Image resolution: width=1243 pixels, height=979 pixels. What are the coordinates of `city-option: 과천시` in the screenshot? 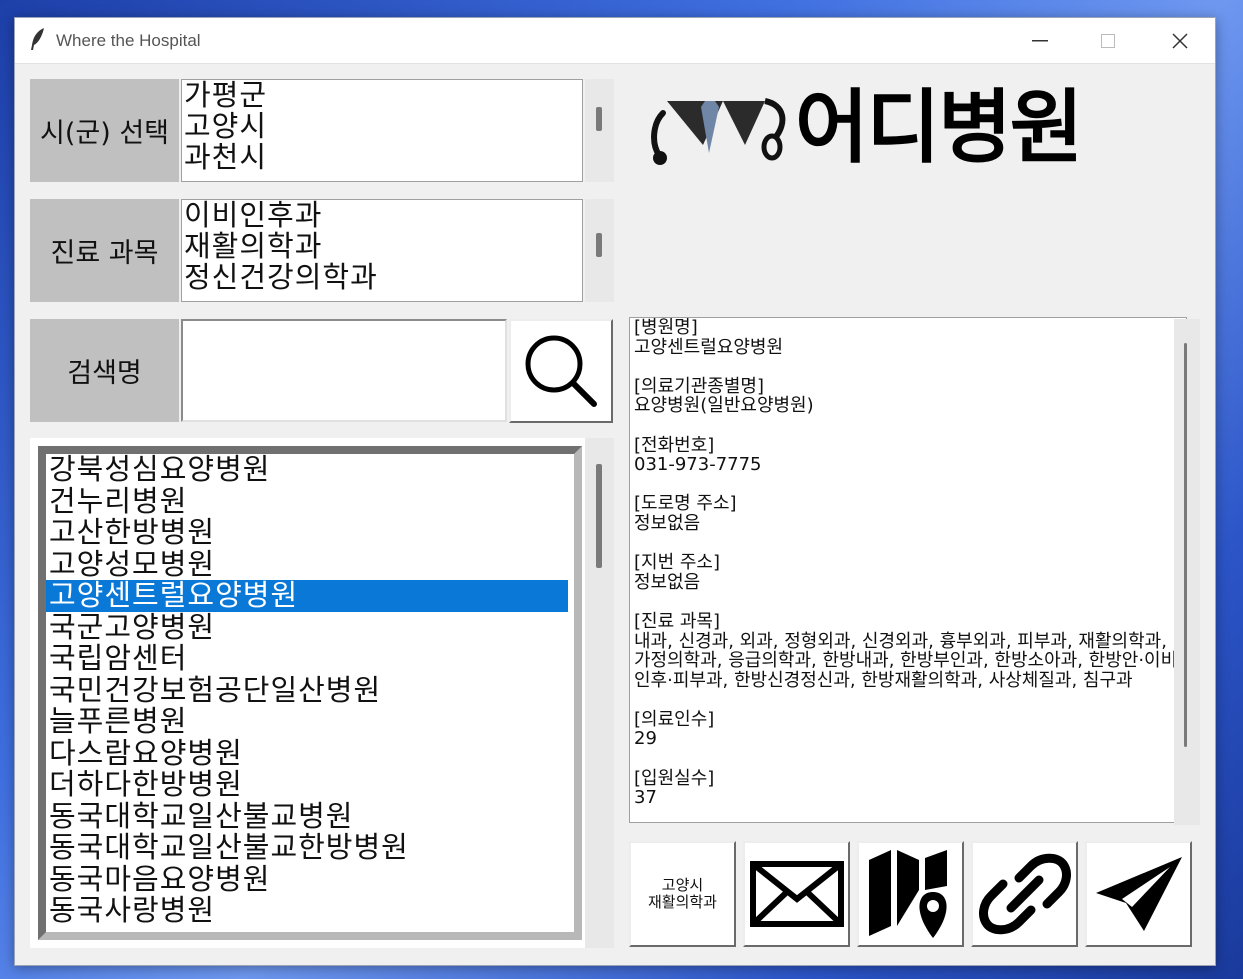 It's located at (382, 157).